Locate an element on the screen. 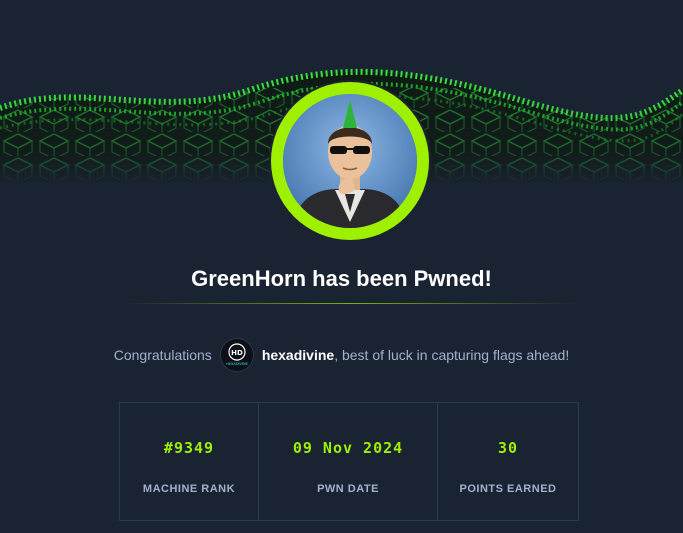 This screenshot has height=533, width=683. greenhorn-machine-avatar-icon is located at coordinates (350, 161).